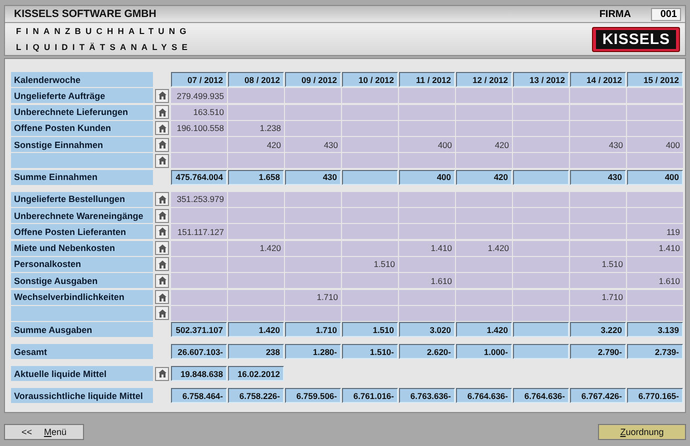 The image size is (690, 446). I want to click on row-label: Sonstige Einnahmen, so click(82, 144).